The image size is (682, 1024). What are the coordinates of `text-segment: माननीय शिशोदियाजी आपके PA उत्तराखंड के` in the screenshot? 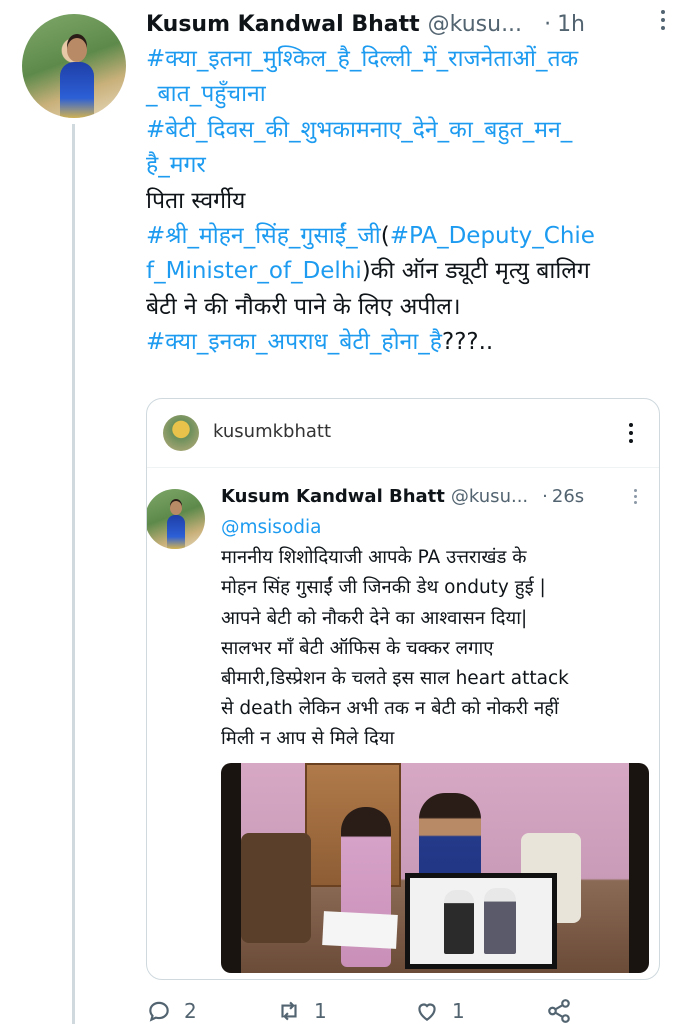 It's located at (374, 558).